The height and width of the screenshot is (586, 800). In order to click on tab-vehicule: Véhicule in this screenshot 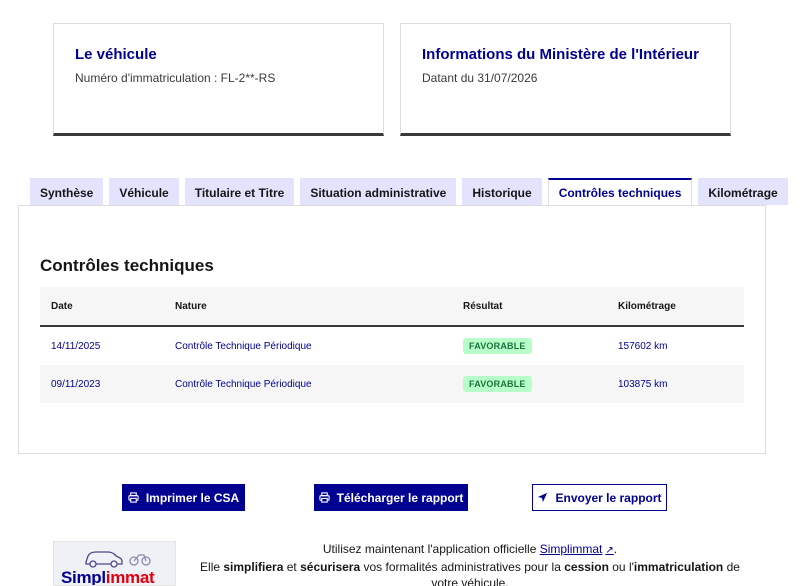, I will do `click(144, 191)`.